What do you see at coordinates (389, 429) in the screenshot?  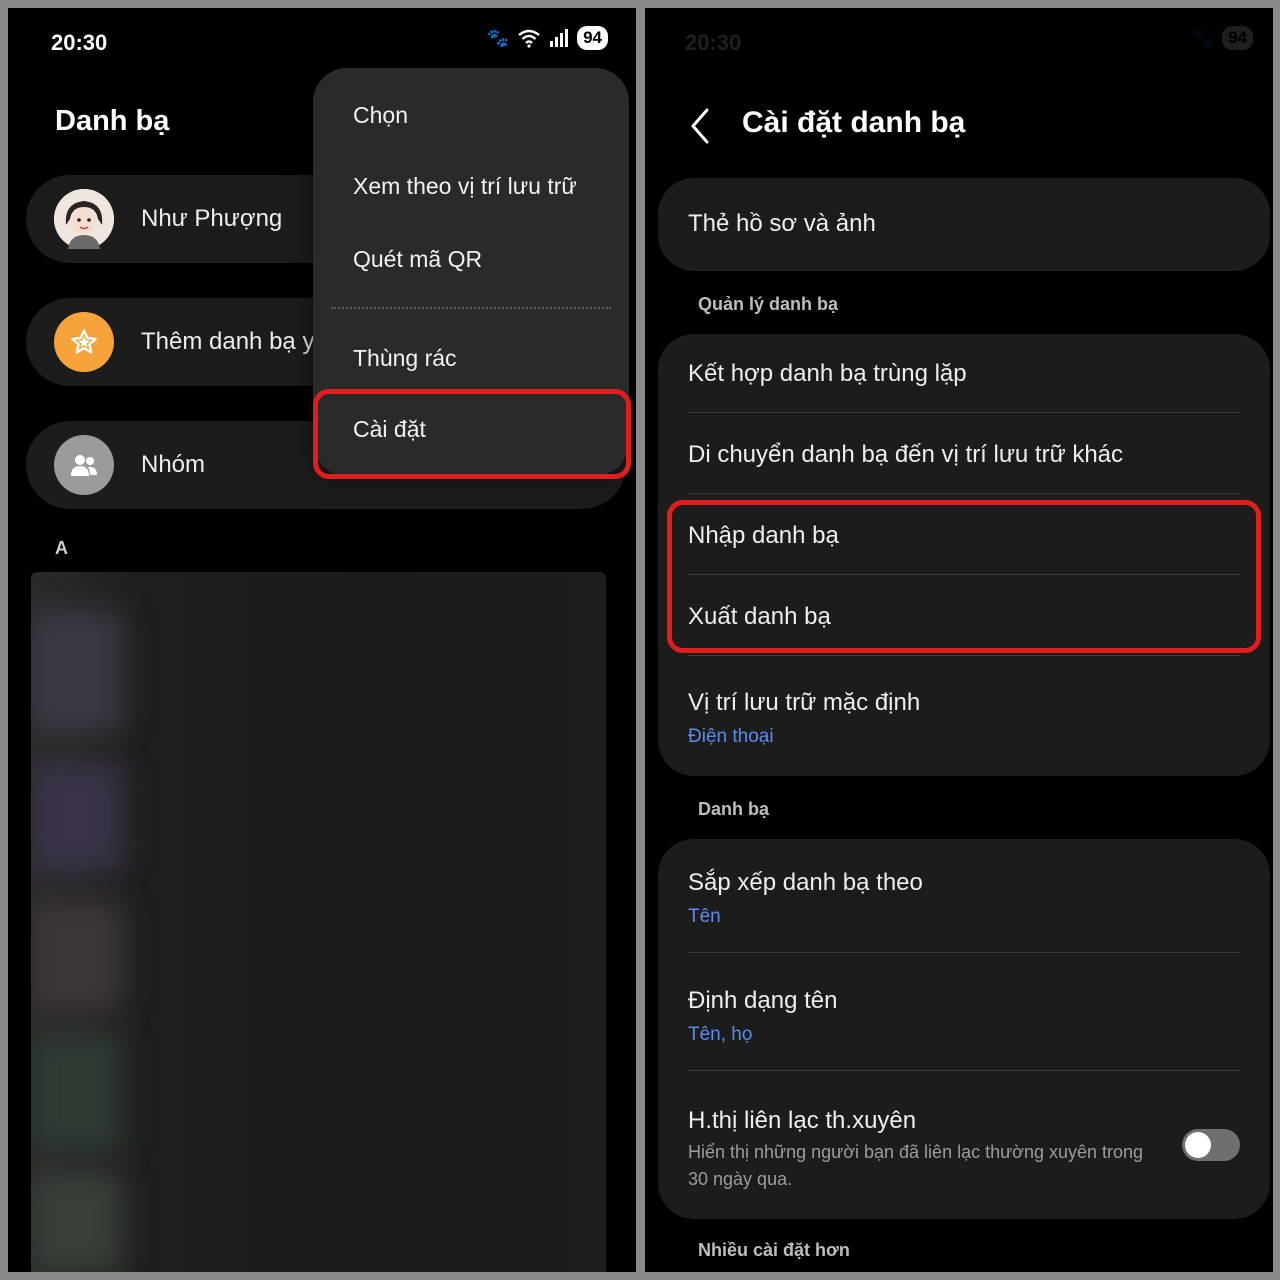 I see `menu-item-settings: Cài đặt` at bounding box center [389, 429].